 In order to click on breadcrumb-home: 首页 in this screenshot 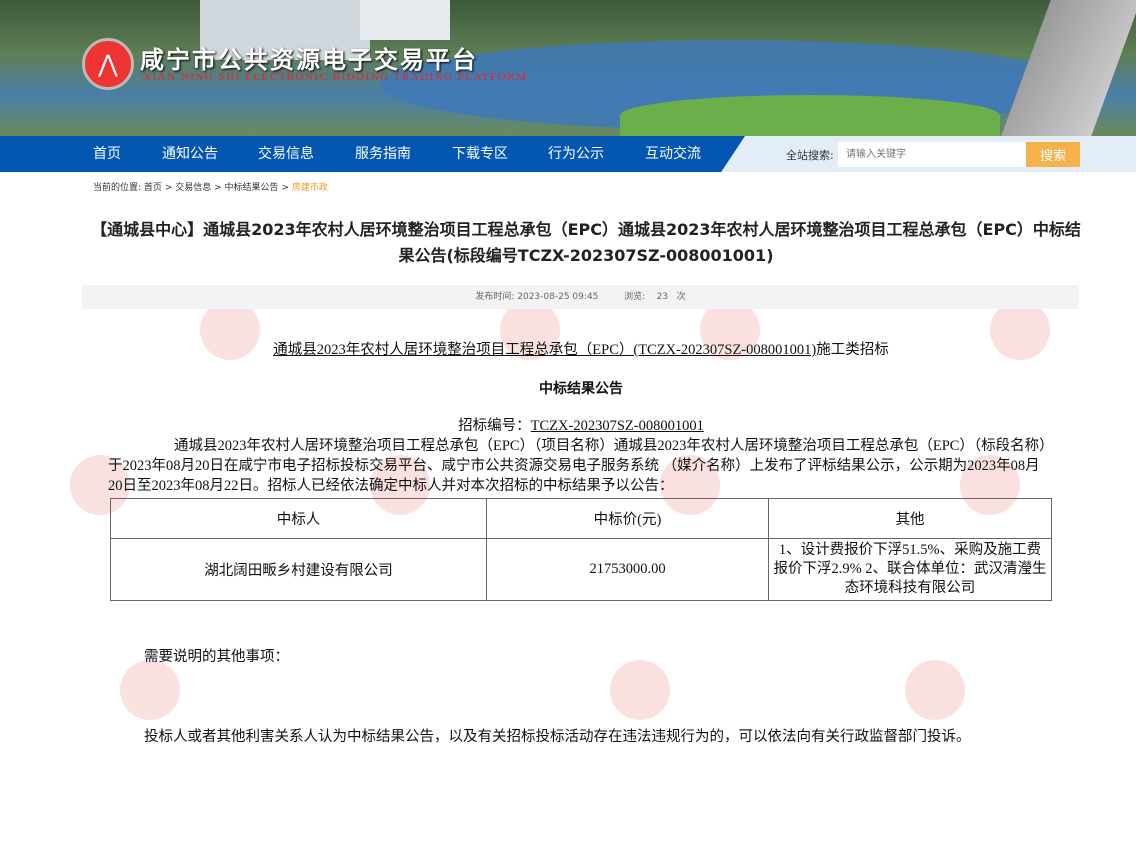, I will do `click(153, 188)`.